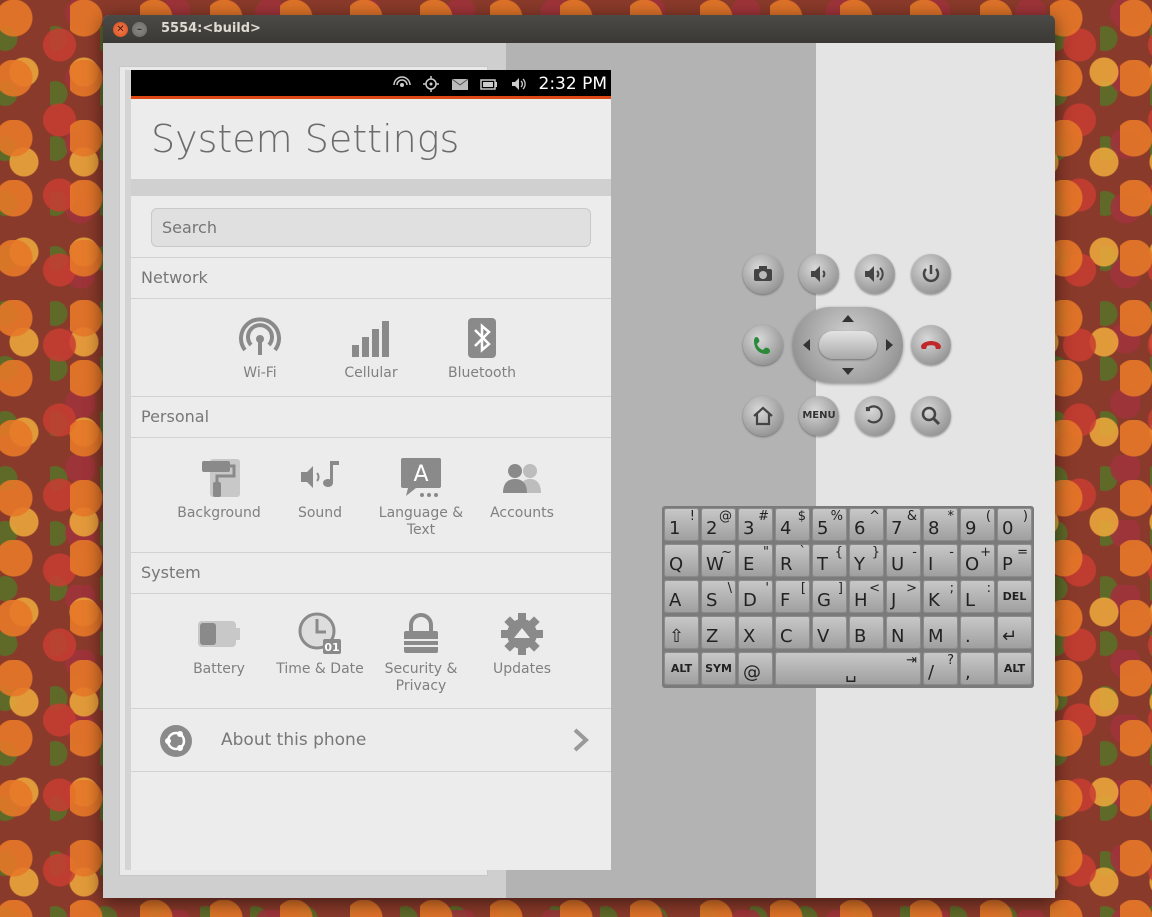 Image resolution: width=1152 pixels, height=917 pixels. What do you see at coordinates (829, 596) in the screenshot?
I see `key: G]` at bounding box center [829, 596].